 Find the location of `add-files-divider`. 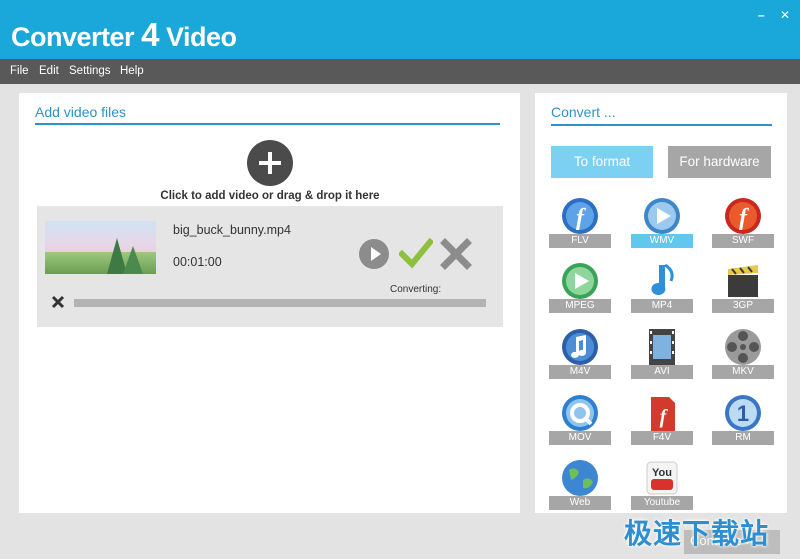

add-files-divider is located at coordinates (267, 124).